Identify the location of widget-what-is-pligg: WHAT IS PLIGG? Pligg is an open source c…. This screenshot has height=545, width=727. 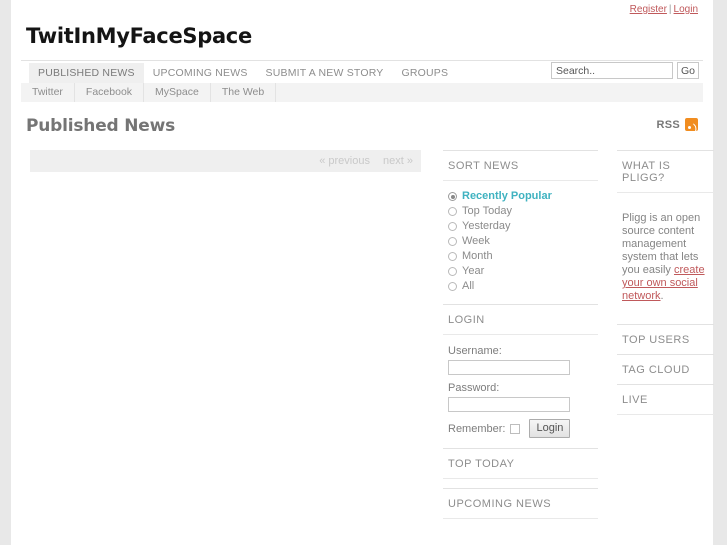
(665, 237).